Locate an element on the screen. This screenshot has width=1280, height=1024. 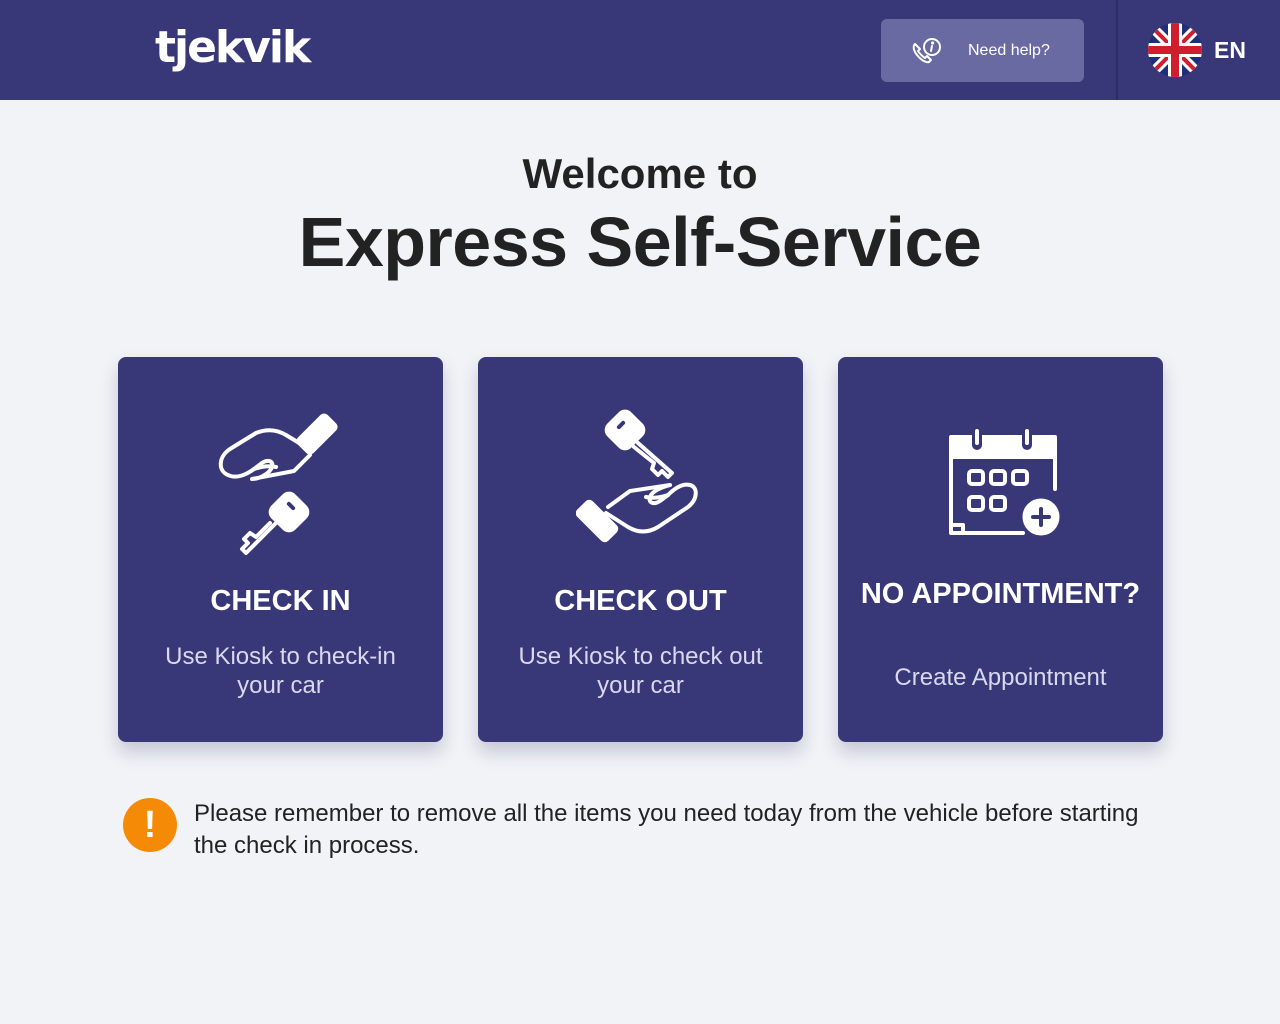
no-appointment-title: NO APPOINTMENT? is located at coordinates (1000, 594).